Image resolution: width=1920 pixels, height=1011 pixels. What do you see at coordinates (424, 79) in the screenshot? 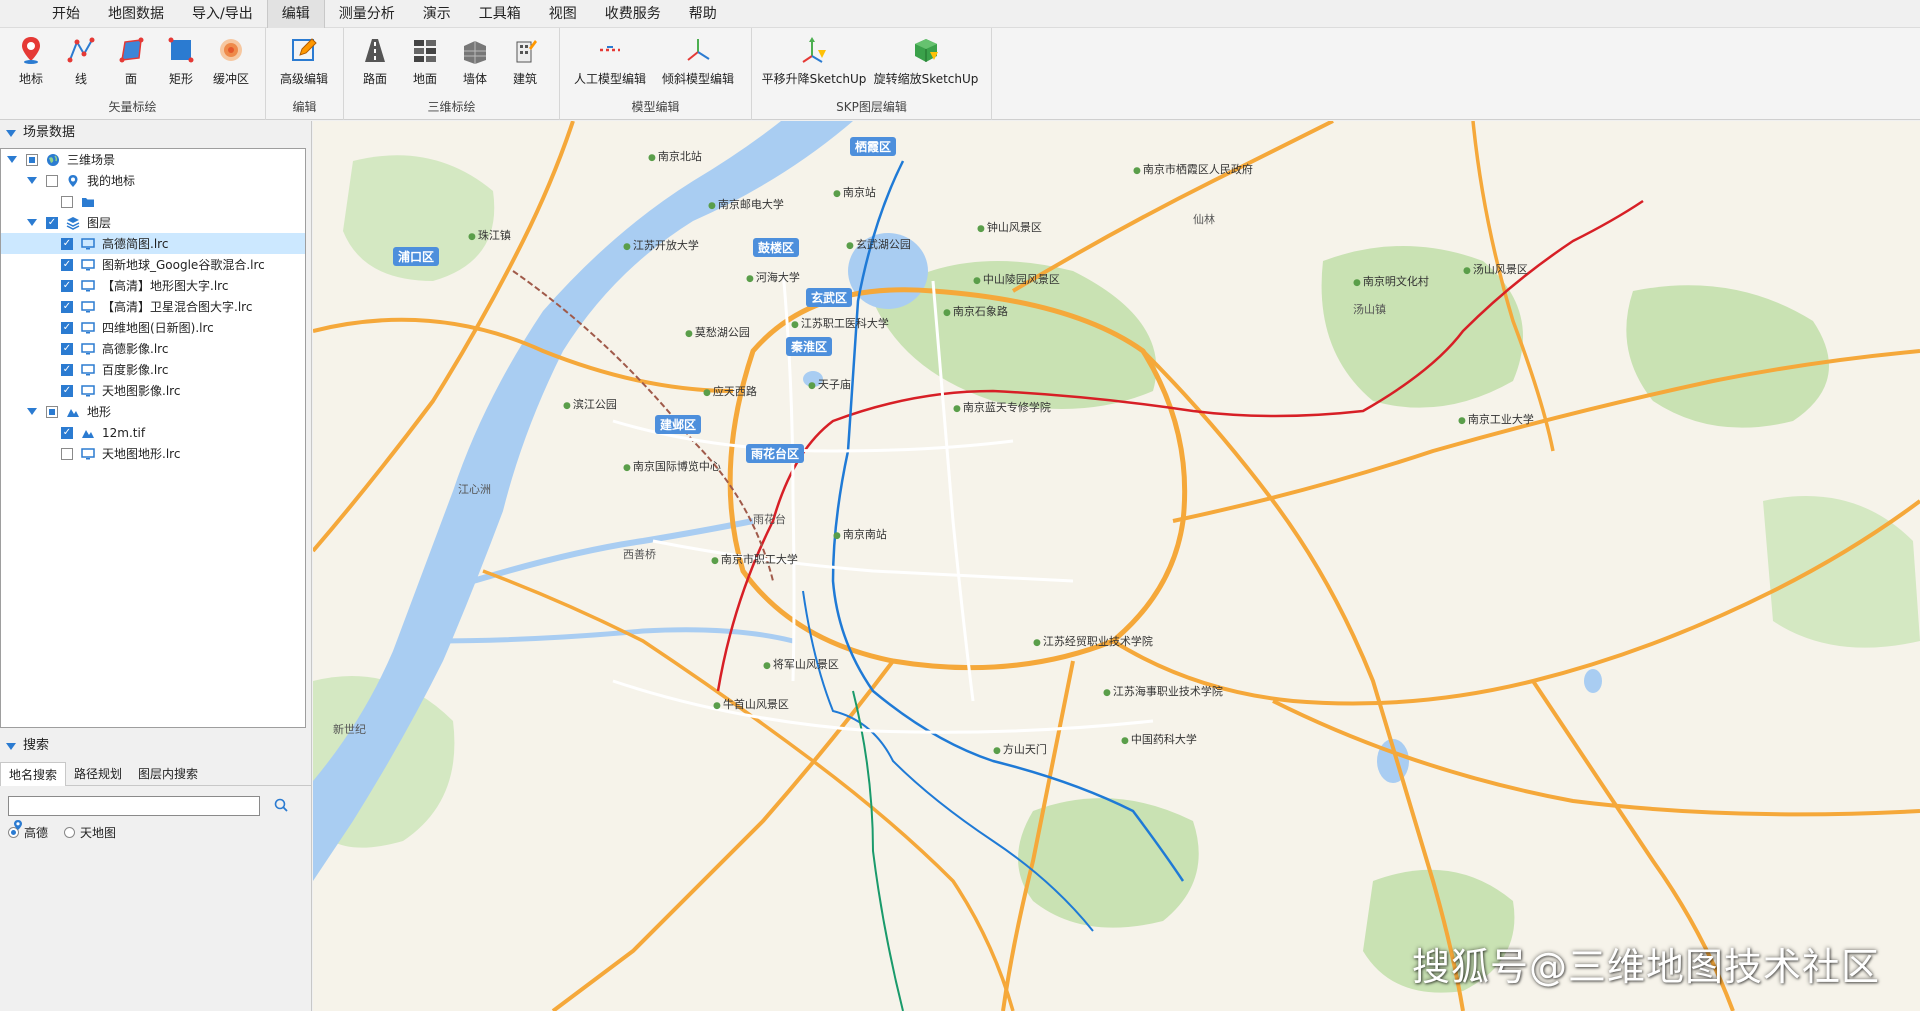
I see `ground-label: 地面` at bounding box center [424, 79].